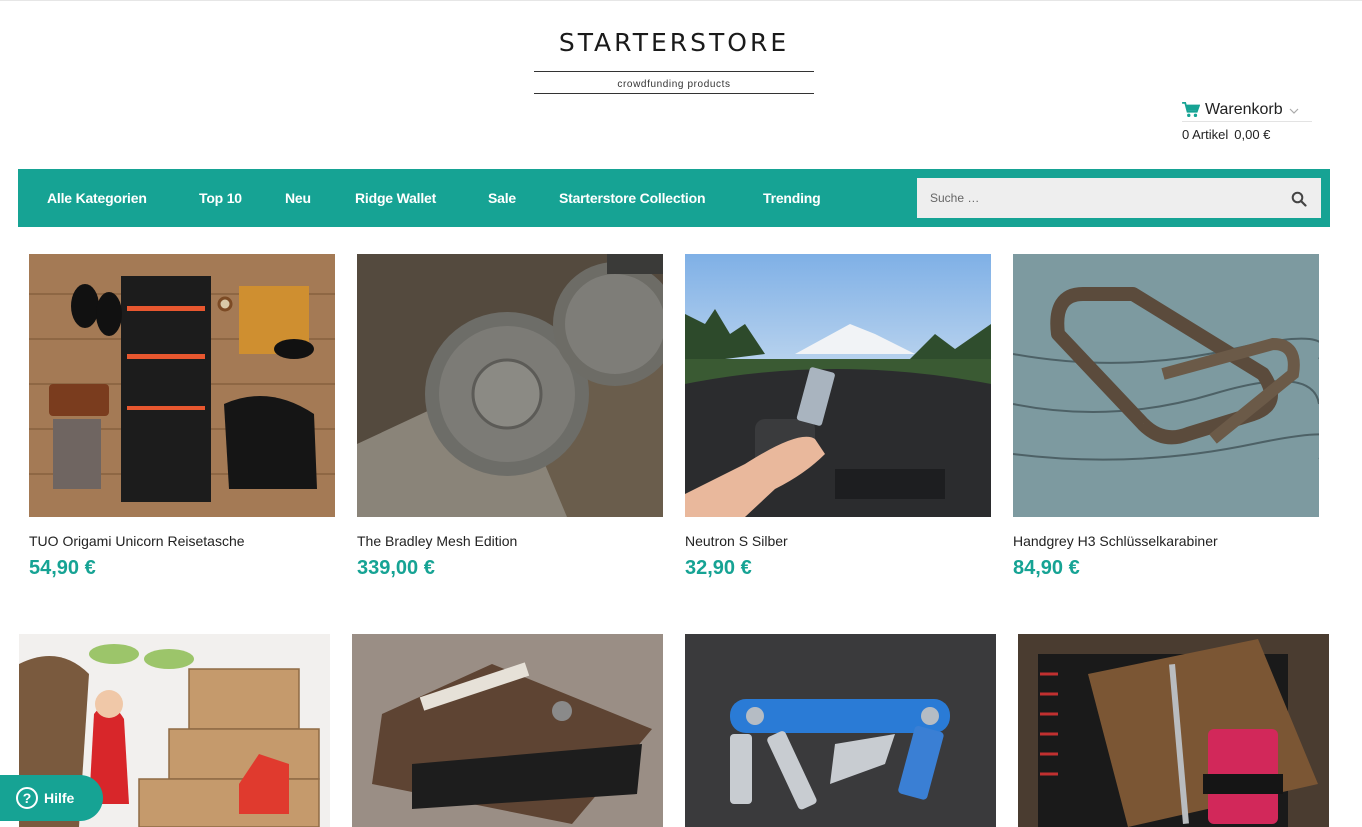 The height and width of the screenshot is (827, 1362). What do you see at coordinates (674, 61) in the screenshot?
I see `store-logo: STARTERSTORE crowdfunding products` at bounding box center [674, 61].